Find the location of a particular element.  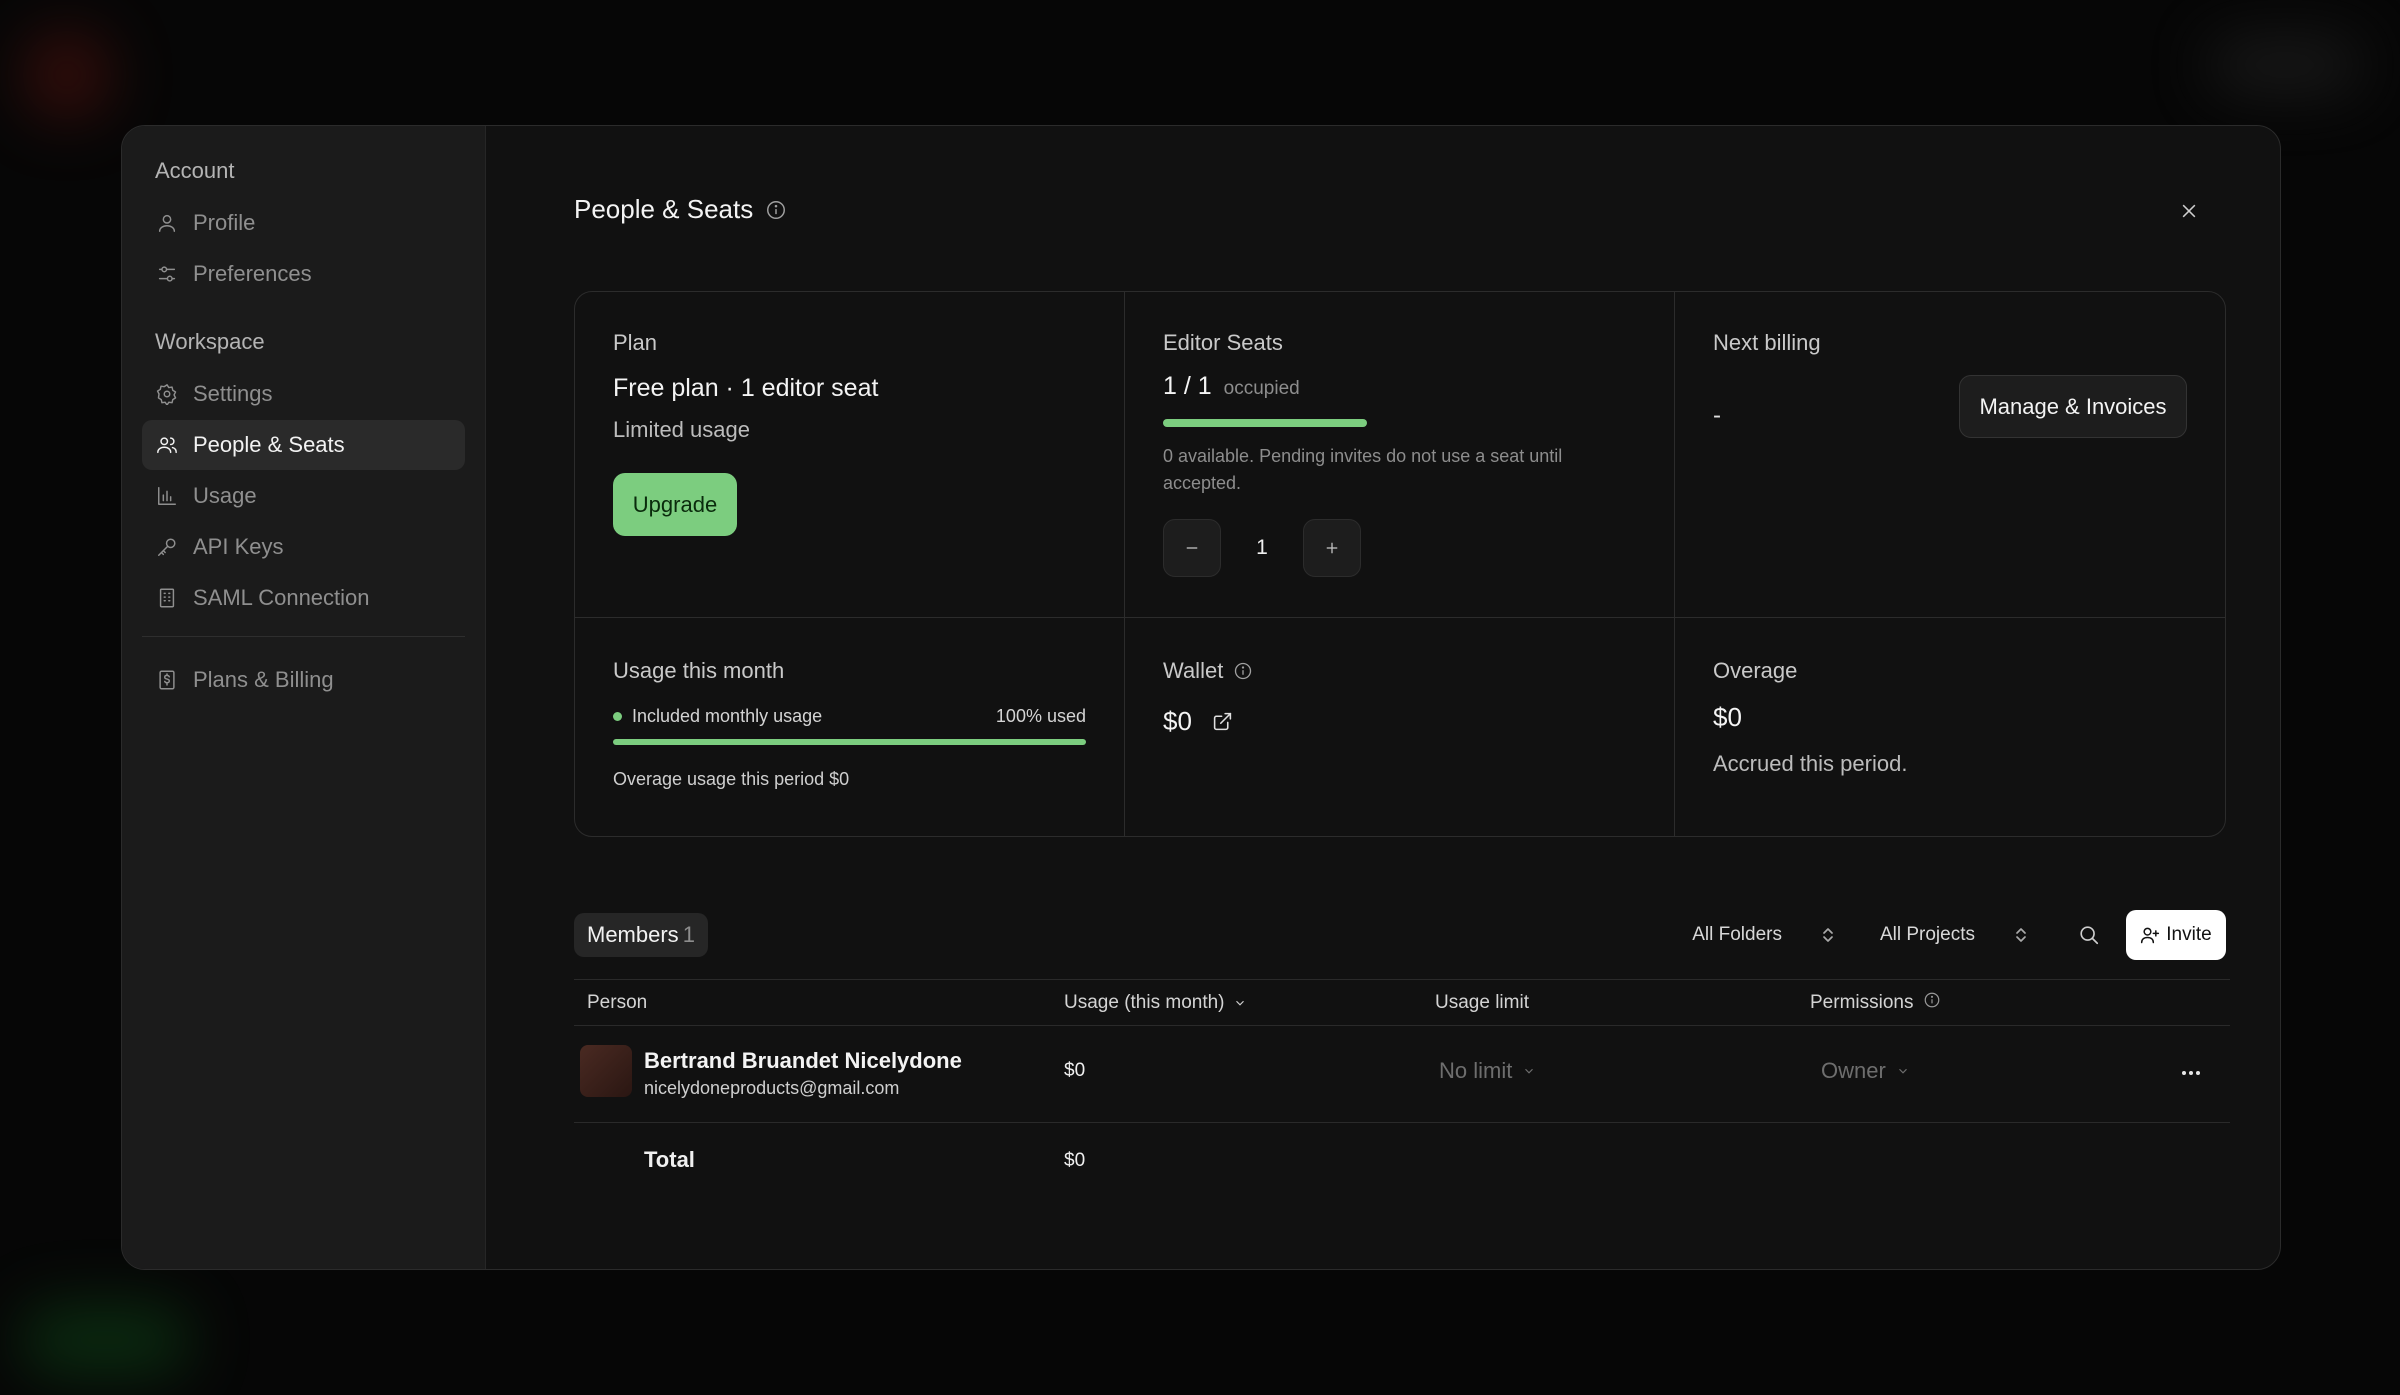

receipt-icon is located at coordinates (167, 680).